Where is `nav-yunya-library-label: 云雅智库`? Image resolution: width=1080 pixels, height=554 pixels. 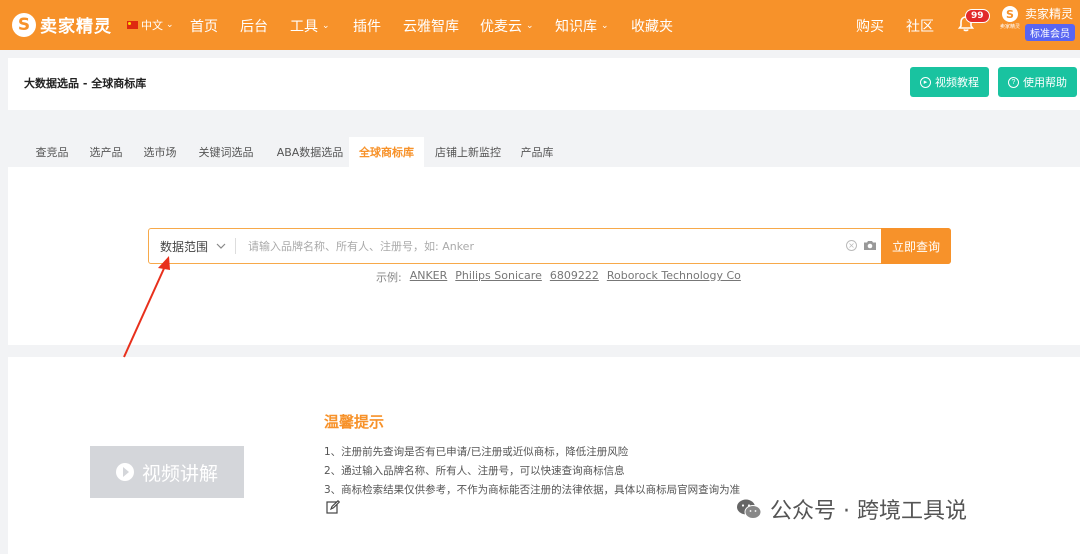
nav-yunya-library-label: 云雅智库 is located at coordinates (431, 27).